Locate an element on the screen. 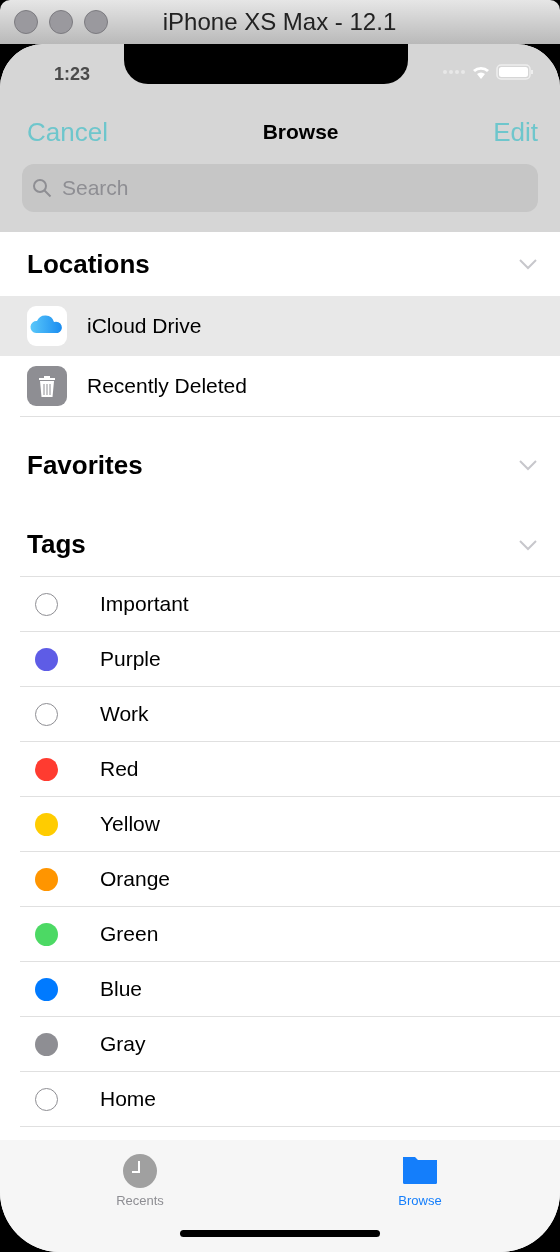  section-title: Favorites is located at coordinates (85, 465).